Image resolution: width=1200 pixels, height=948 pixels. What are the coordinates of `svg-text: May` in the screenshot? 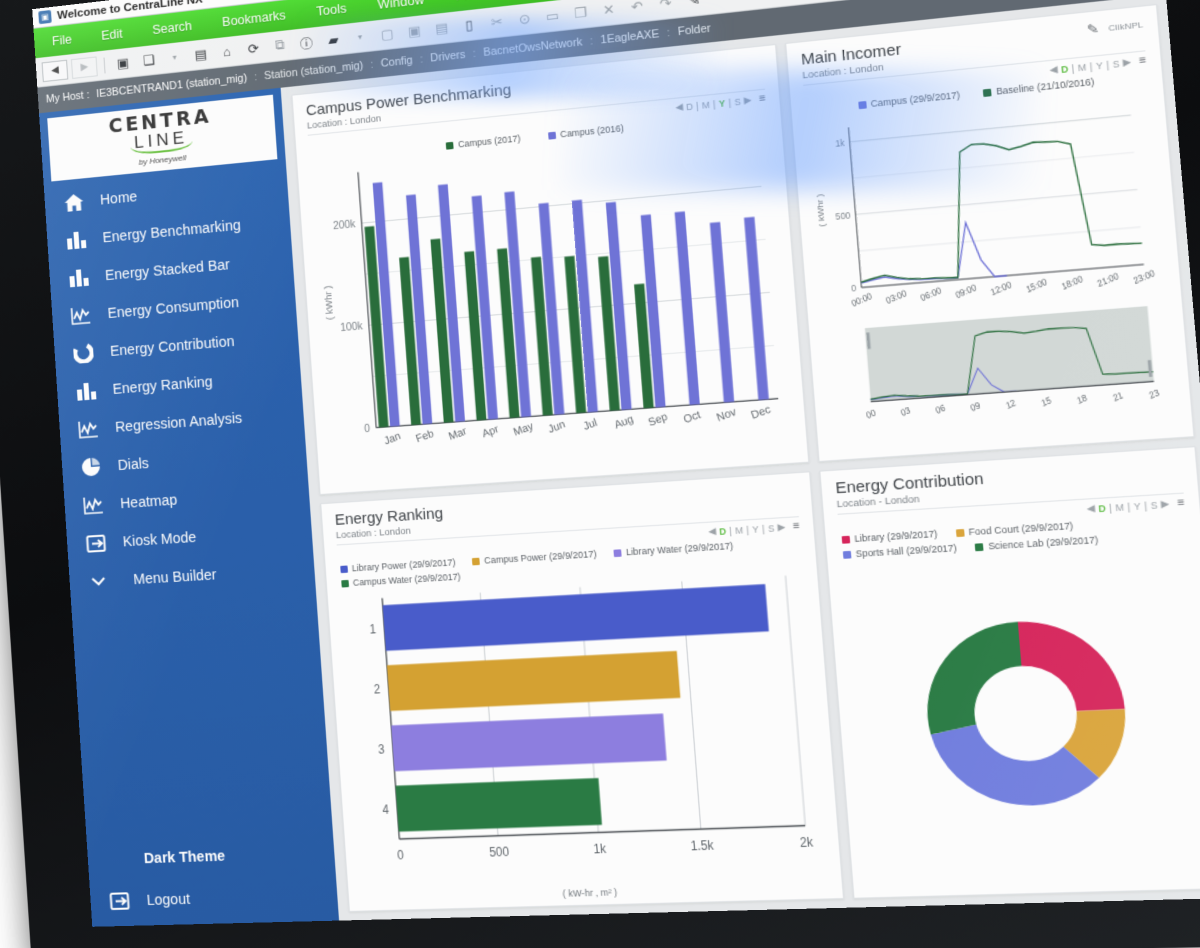 It's located at (524, 429).